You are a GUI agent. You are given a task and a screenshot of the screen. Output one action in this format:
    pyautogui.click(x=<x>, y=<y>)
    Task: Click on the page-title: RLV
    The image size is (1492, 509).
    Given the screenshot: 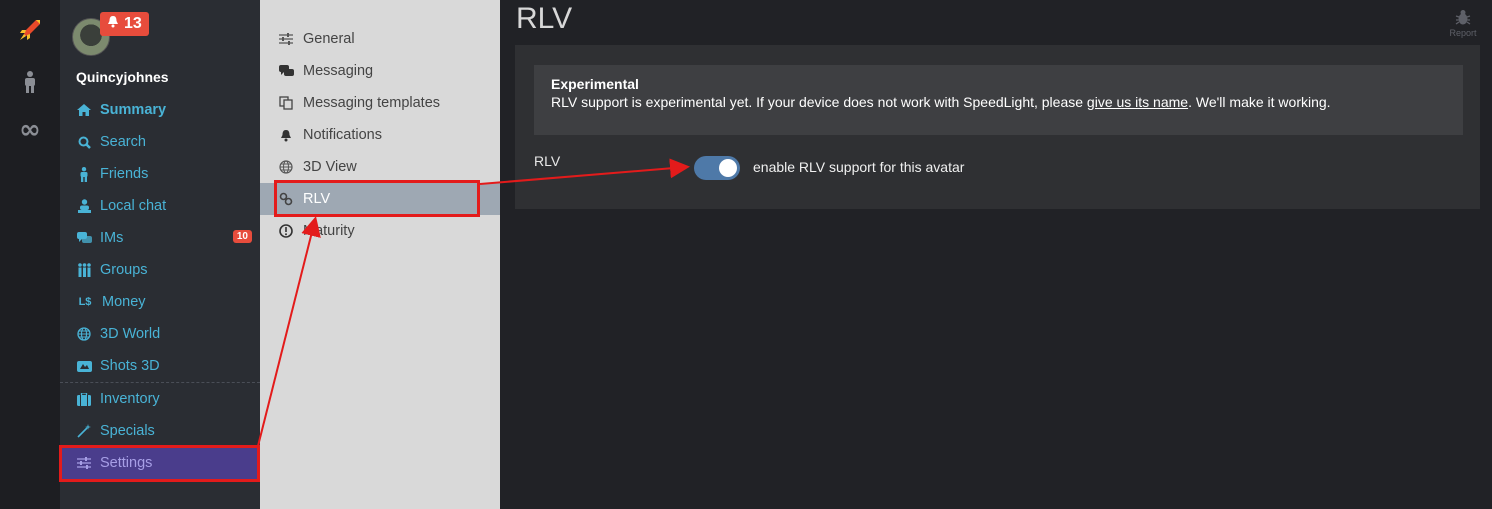 What is the action you would take?
    pyautogui.click(x=544, y=18)
    